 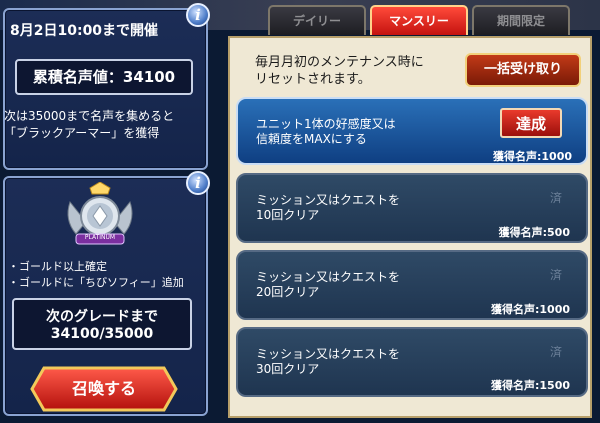 I want to click on summon-button: 召喚する, so click(x=104, y=389).